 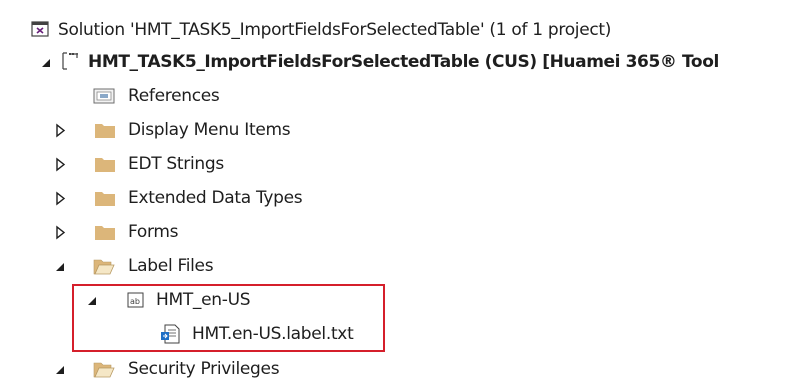 I want to click on tree-label: Label Files, so click(x=171, y=266).